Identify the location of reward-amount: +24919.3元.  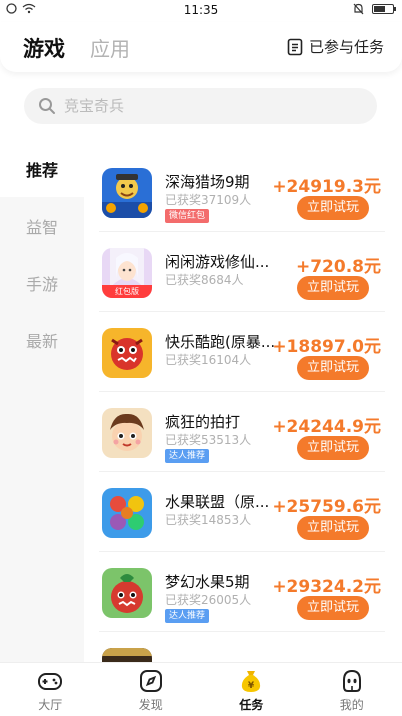
(326, 187).